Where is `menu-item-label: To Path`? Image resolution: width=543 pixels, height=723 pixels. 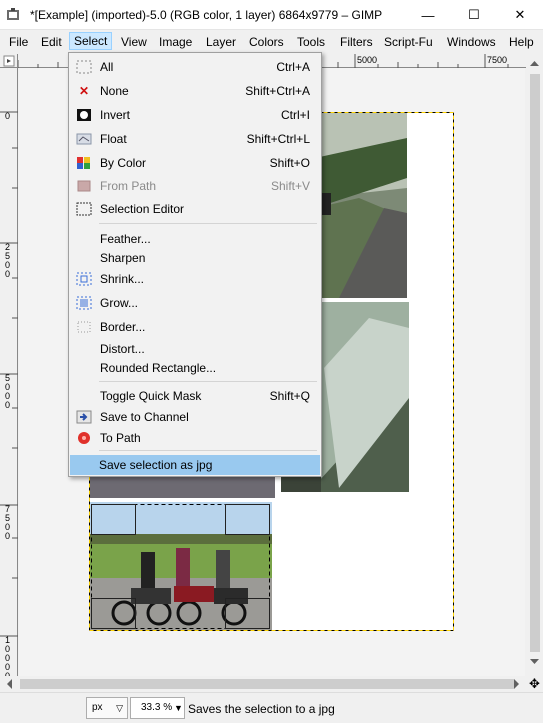 menu-item-label: To Path is located at coordinates (120, 438).